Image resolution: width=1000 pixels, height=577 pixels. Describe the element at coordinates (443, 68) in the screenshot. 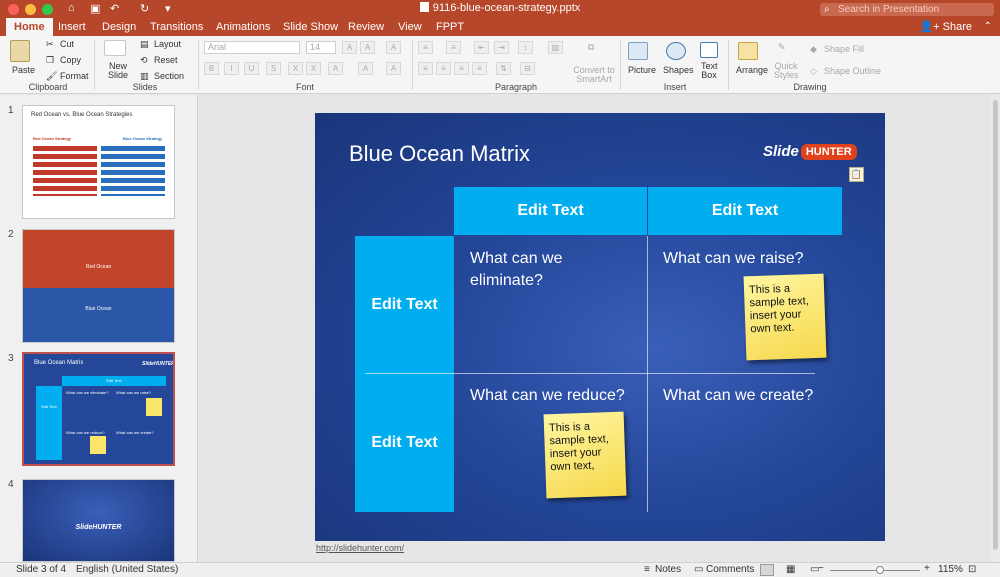

I see `align-center-icon: ≡` at that location.